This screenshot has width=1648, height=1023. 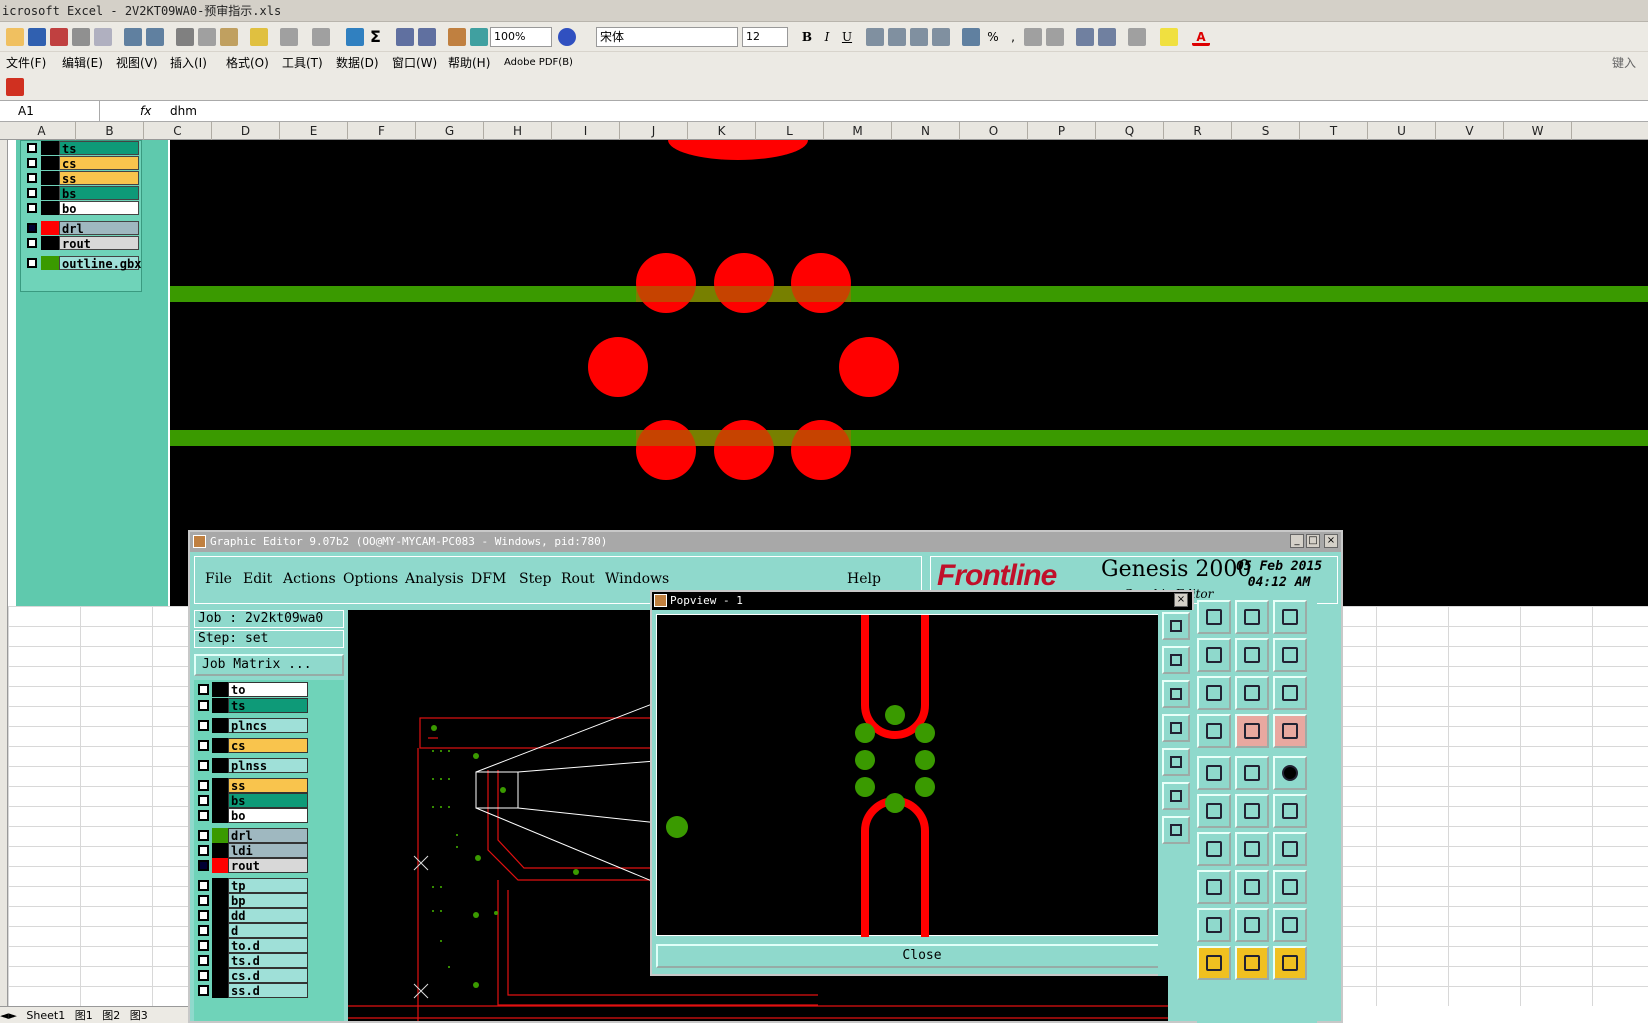 I want to click on column-header: H, so click(x=518, y=131).